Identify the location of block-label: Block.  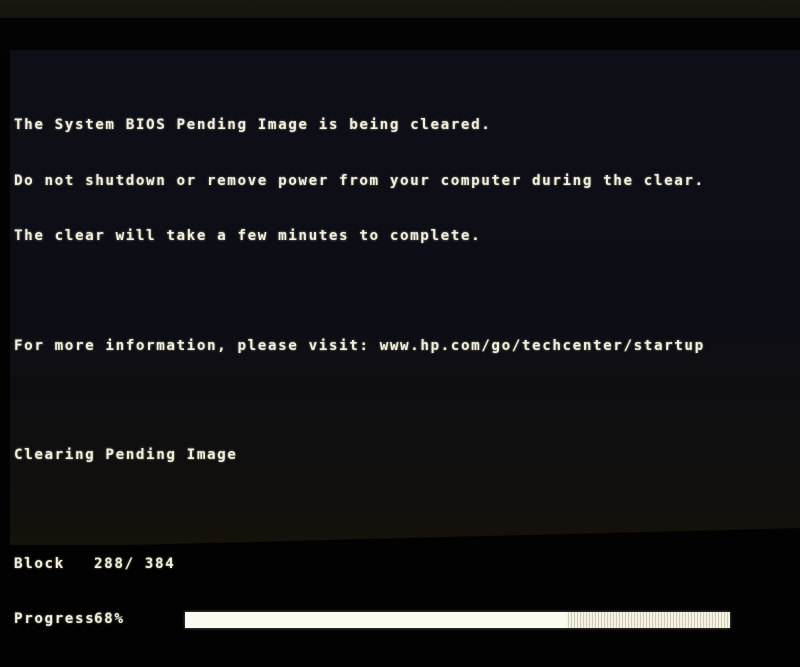
(39, 564).